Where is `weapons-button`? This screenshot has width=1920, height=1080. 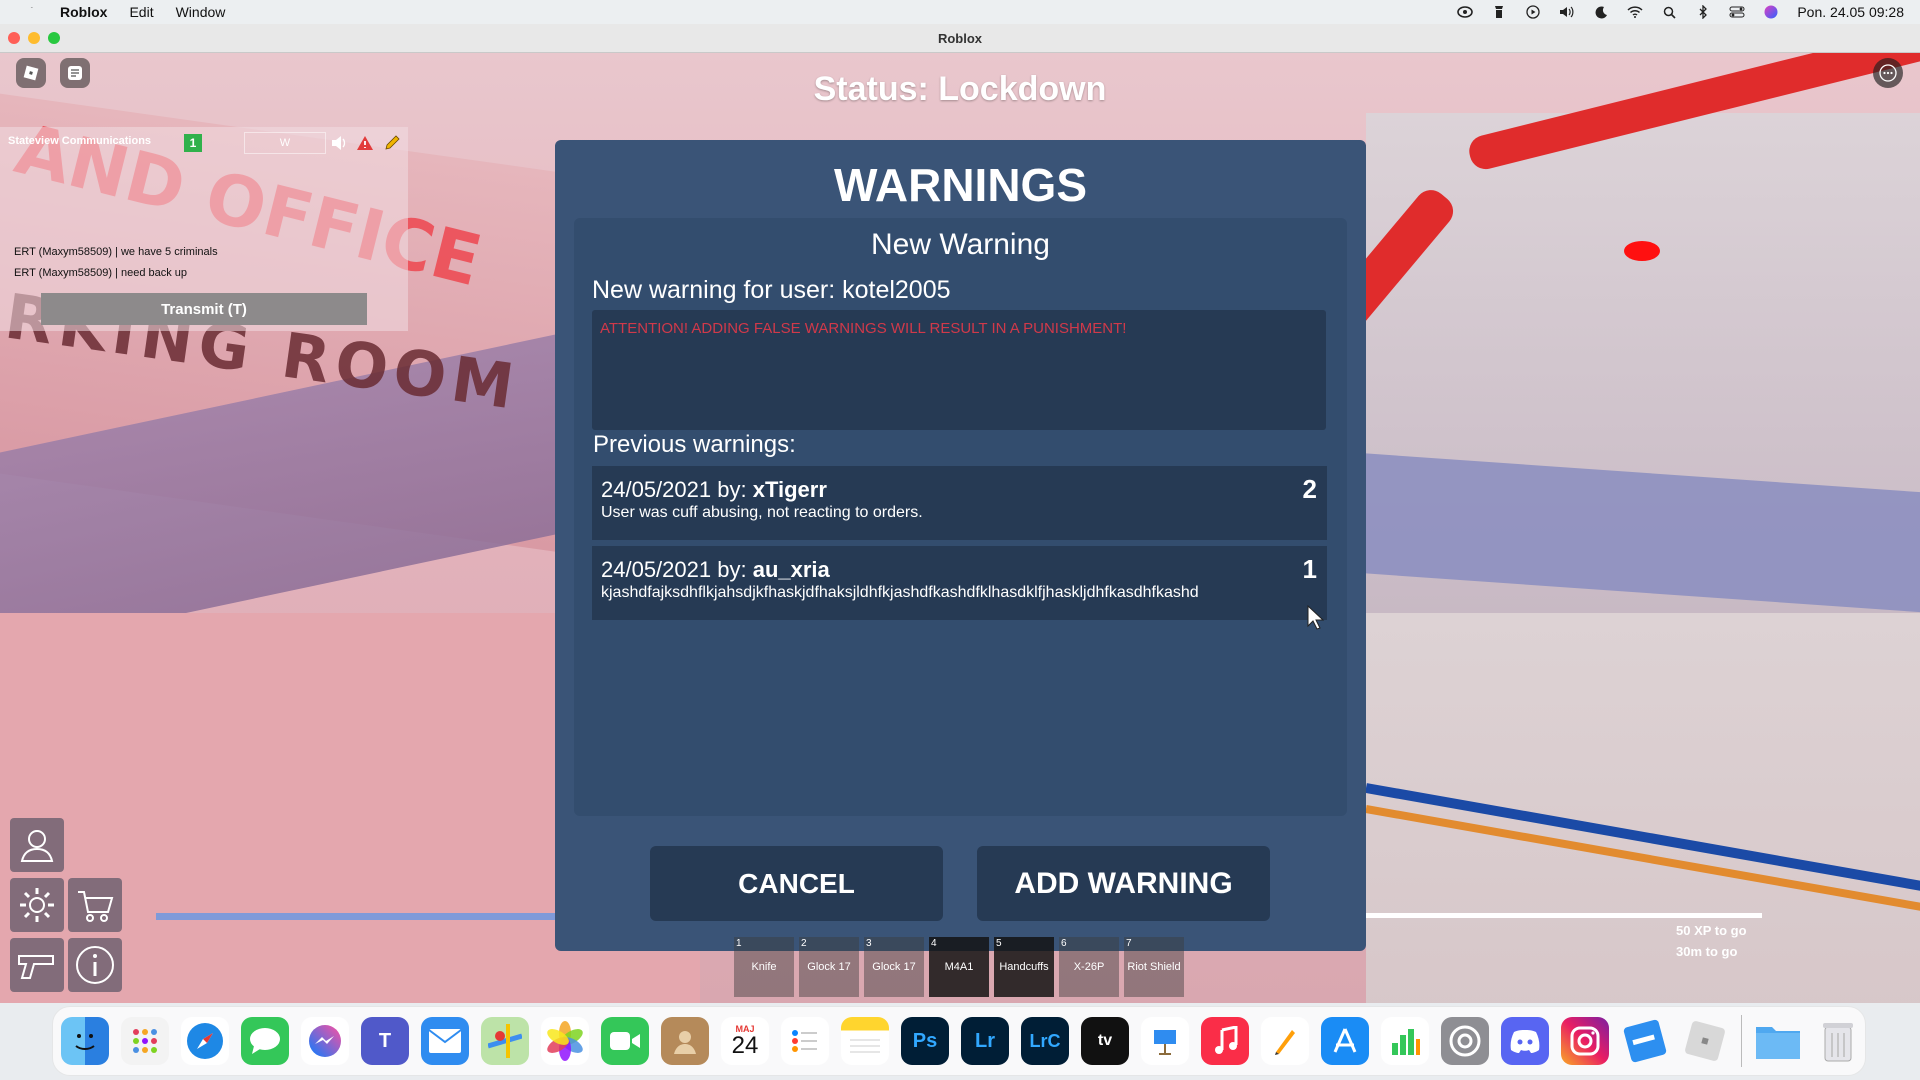 weapons-button is located at coordinates (37, 965).